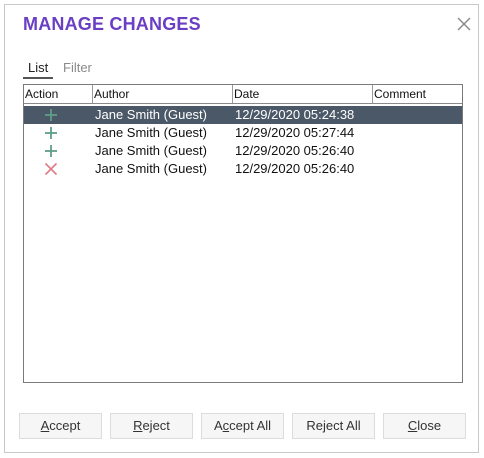 The height and width of the screenshot is (458, 484). Describe the element at coordinates (242, 426) in the screenshot. I see `accept-all-button: Accept All` at that location.